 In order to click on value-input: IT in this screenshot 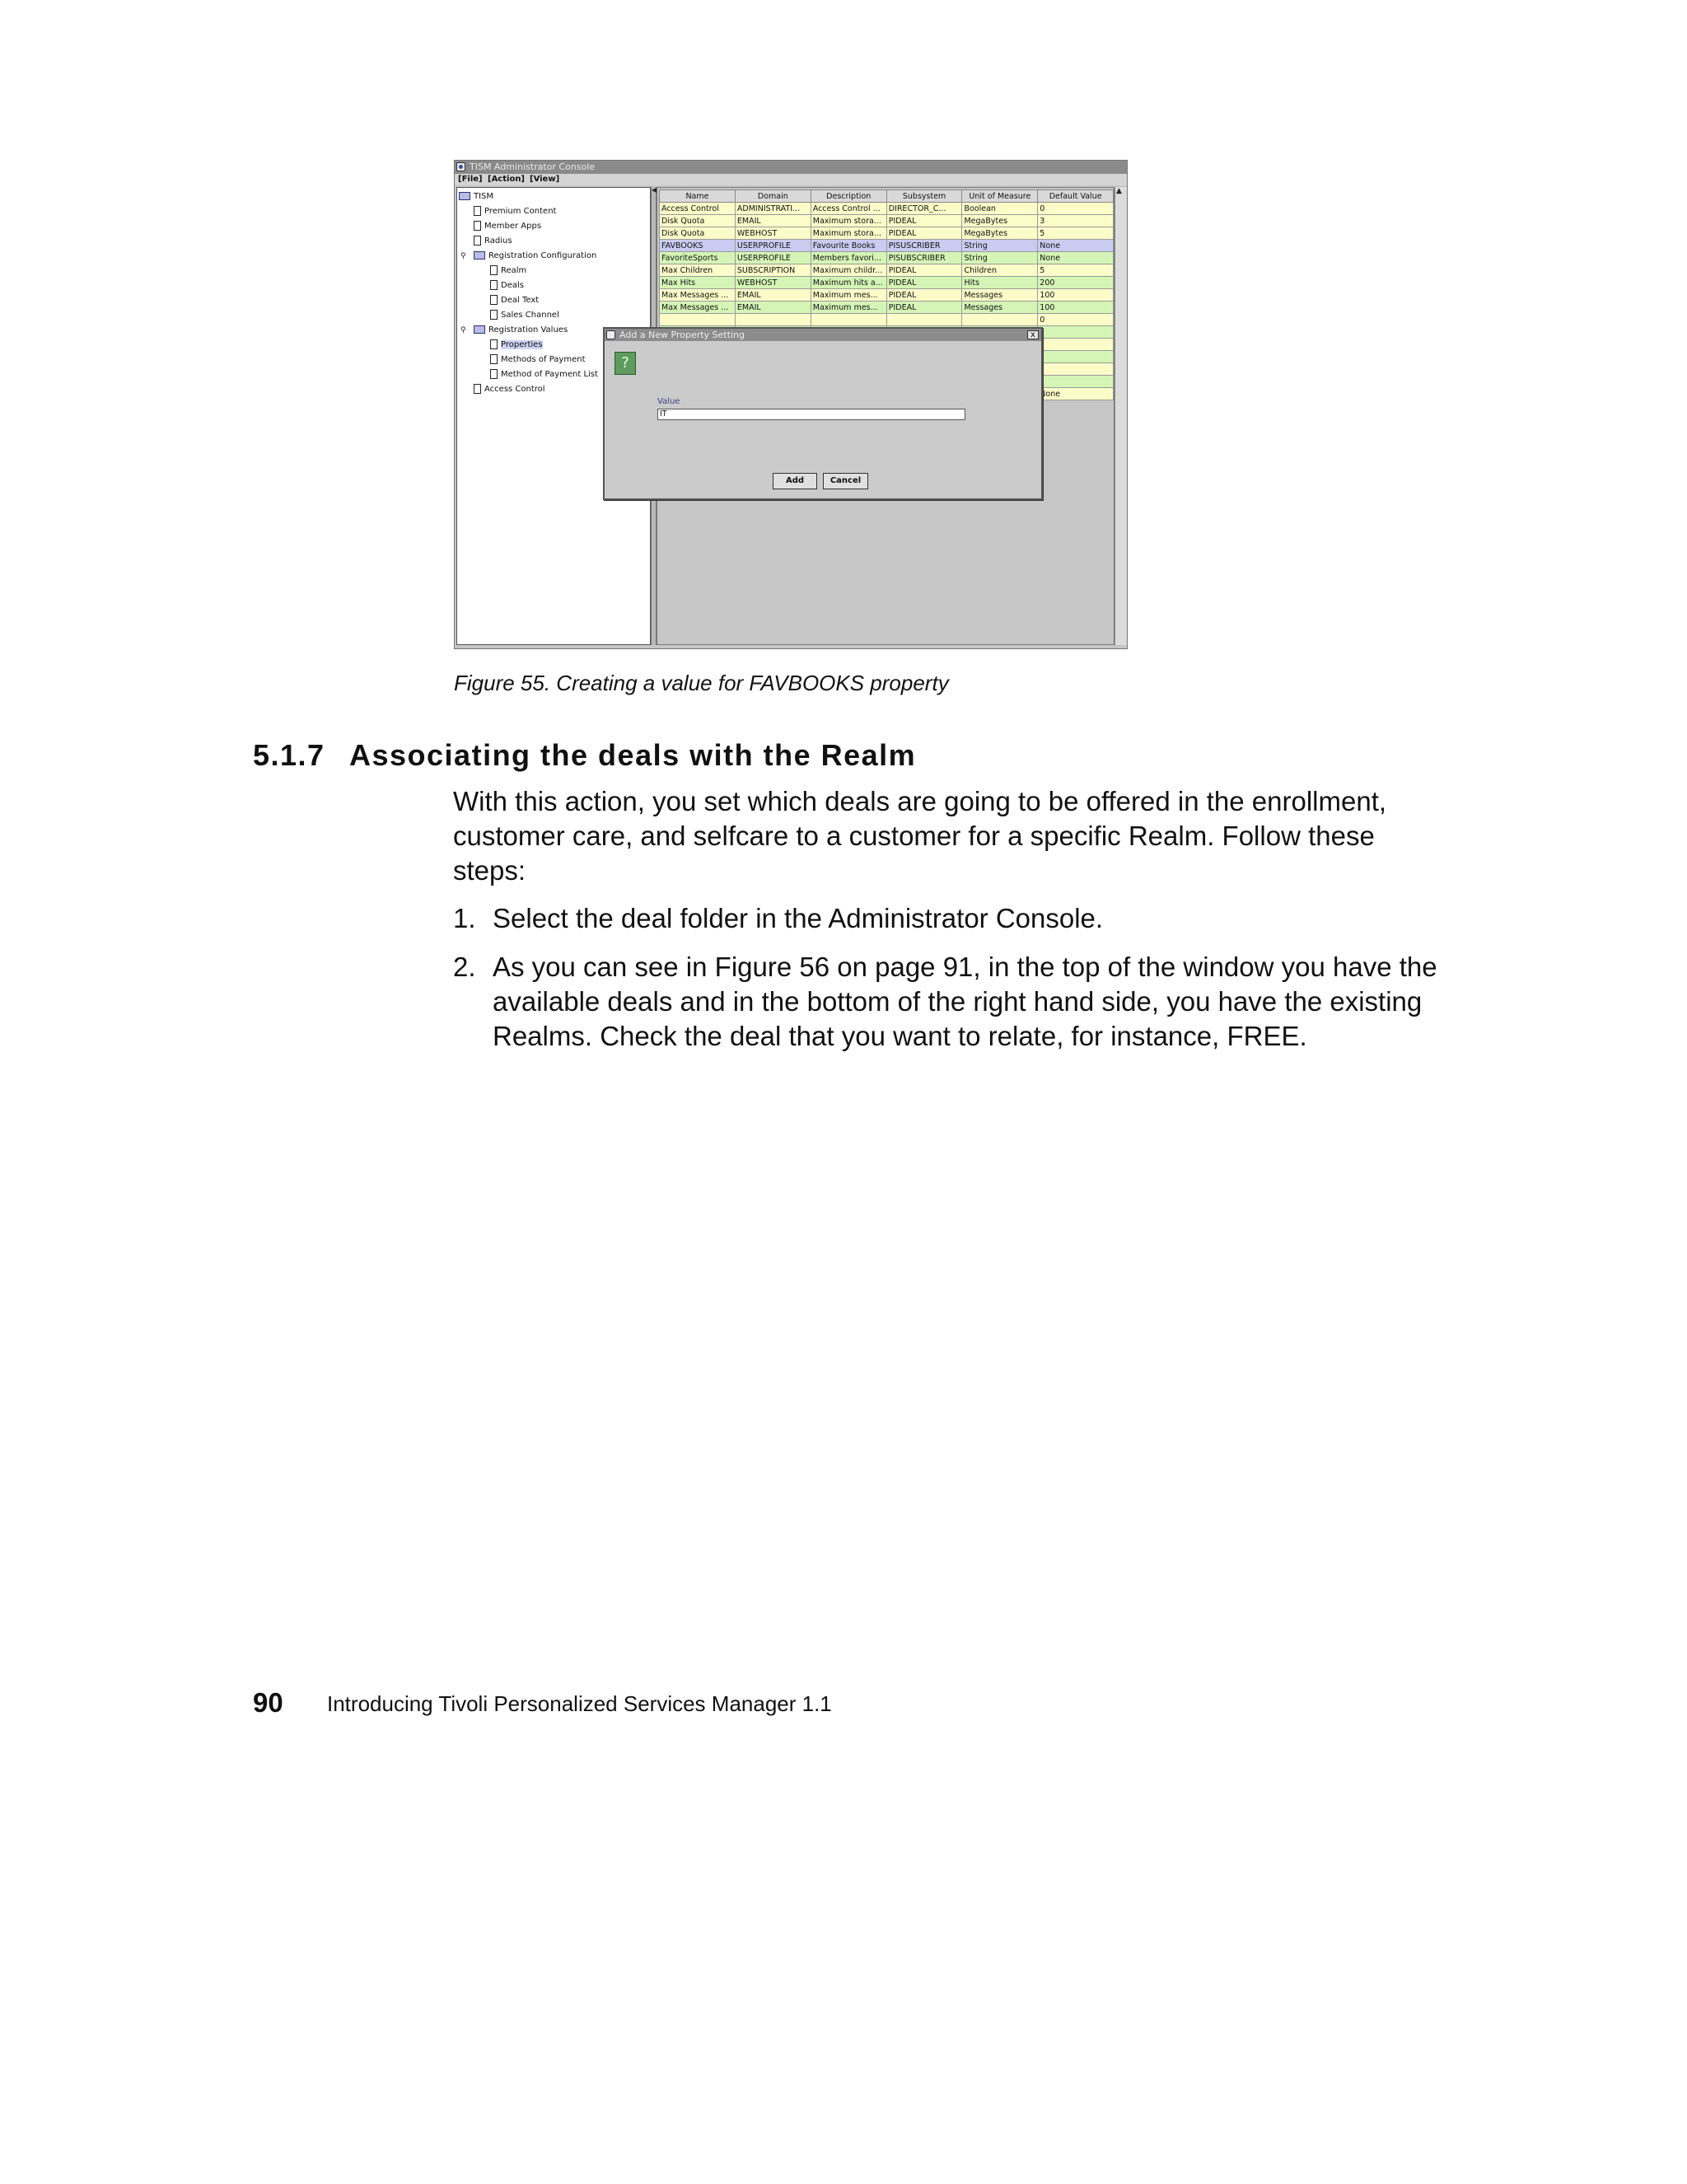, I will do `click(811, 414)`.